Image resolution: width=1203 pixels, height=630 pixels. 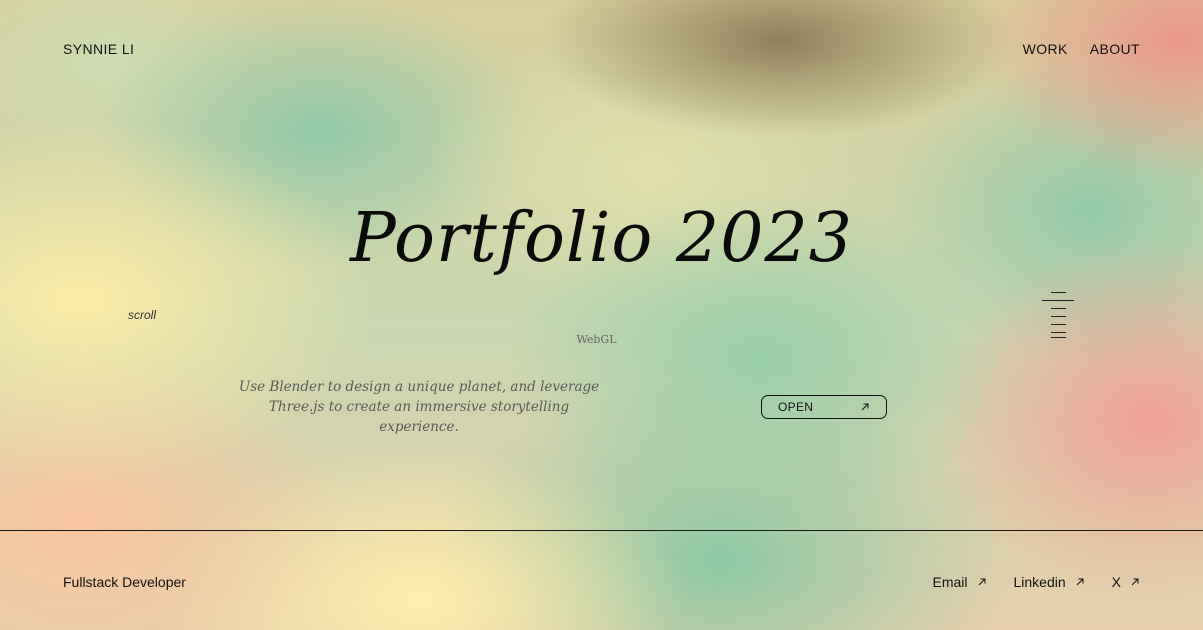 I want to click on footer-links: Email Linkedin X, so click(x=1036, y=582).